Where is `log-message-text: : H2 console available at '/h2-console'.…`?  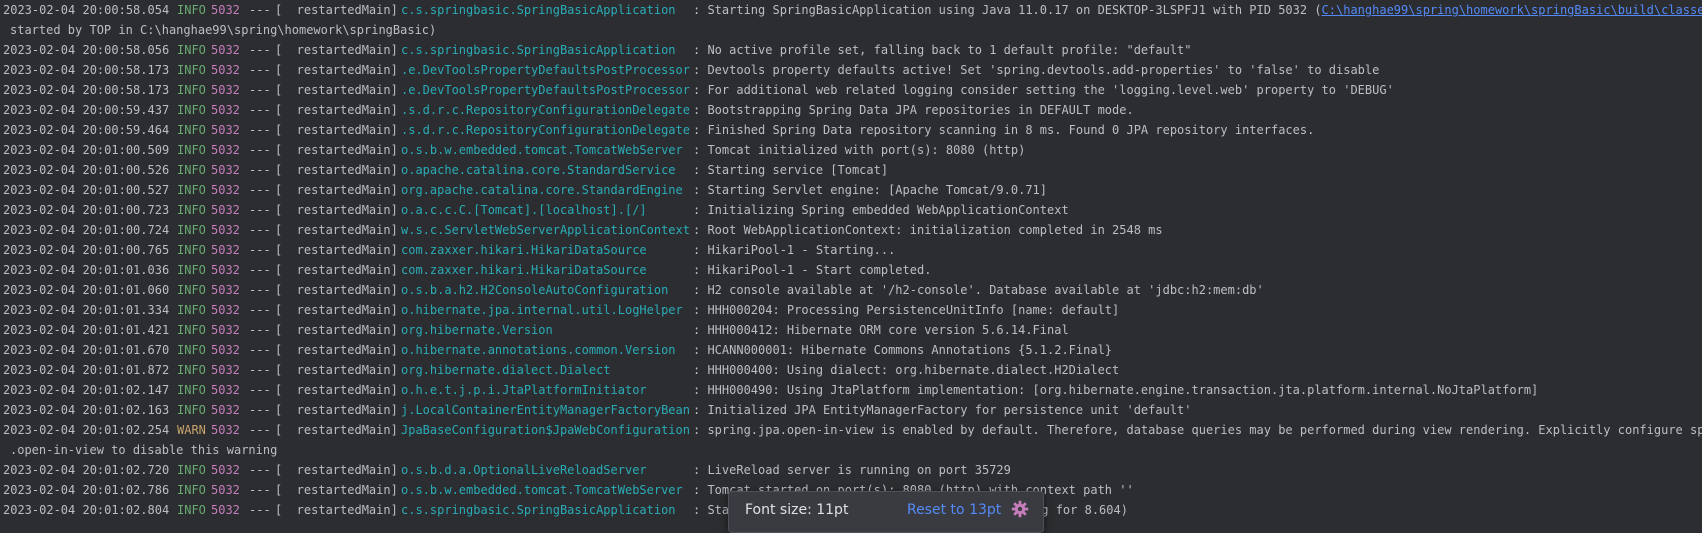
log-message-text: : H2 console available at '/h2-console'.… is located at coordinates (978, 290).